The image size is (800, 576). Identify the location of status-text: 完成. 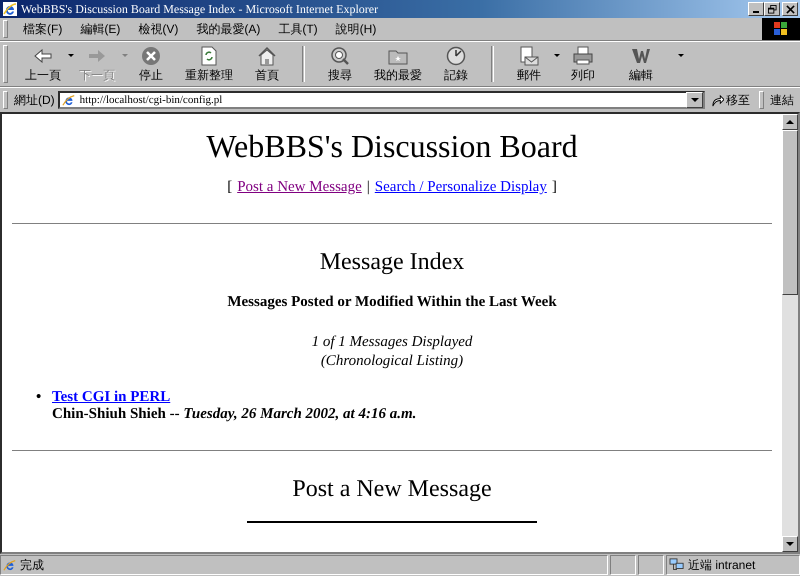
(32, 565).